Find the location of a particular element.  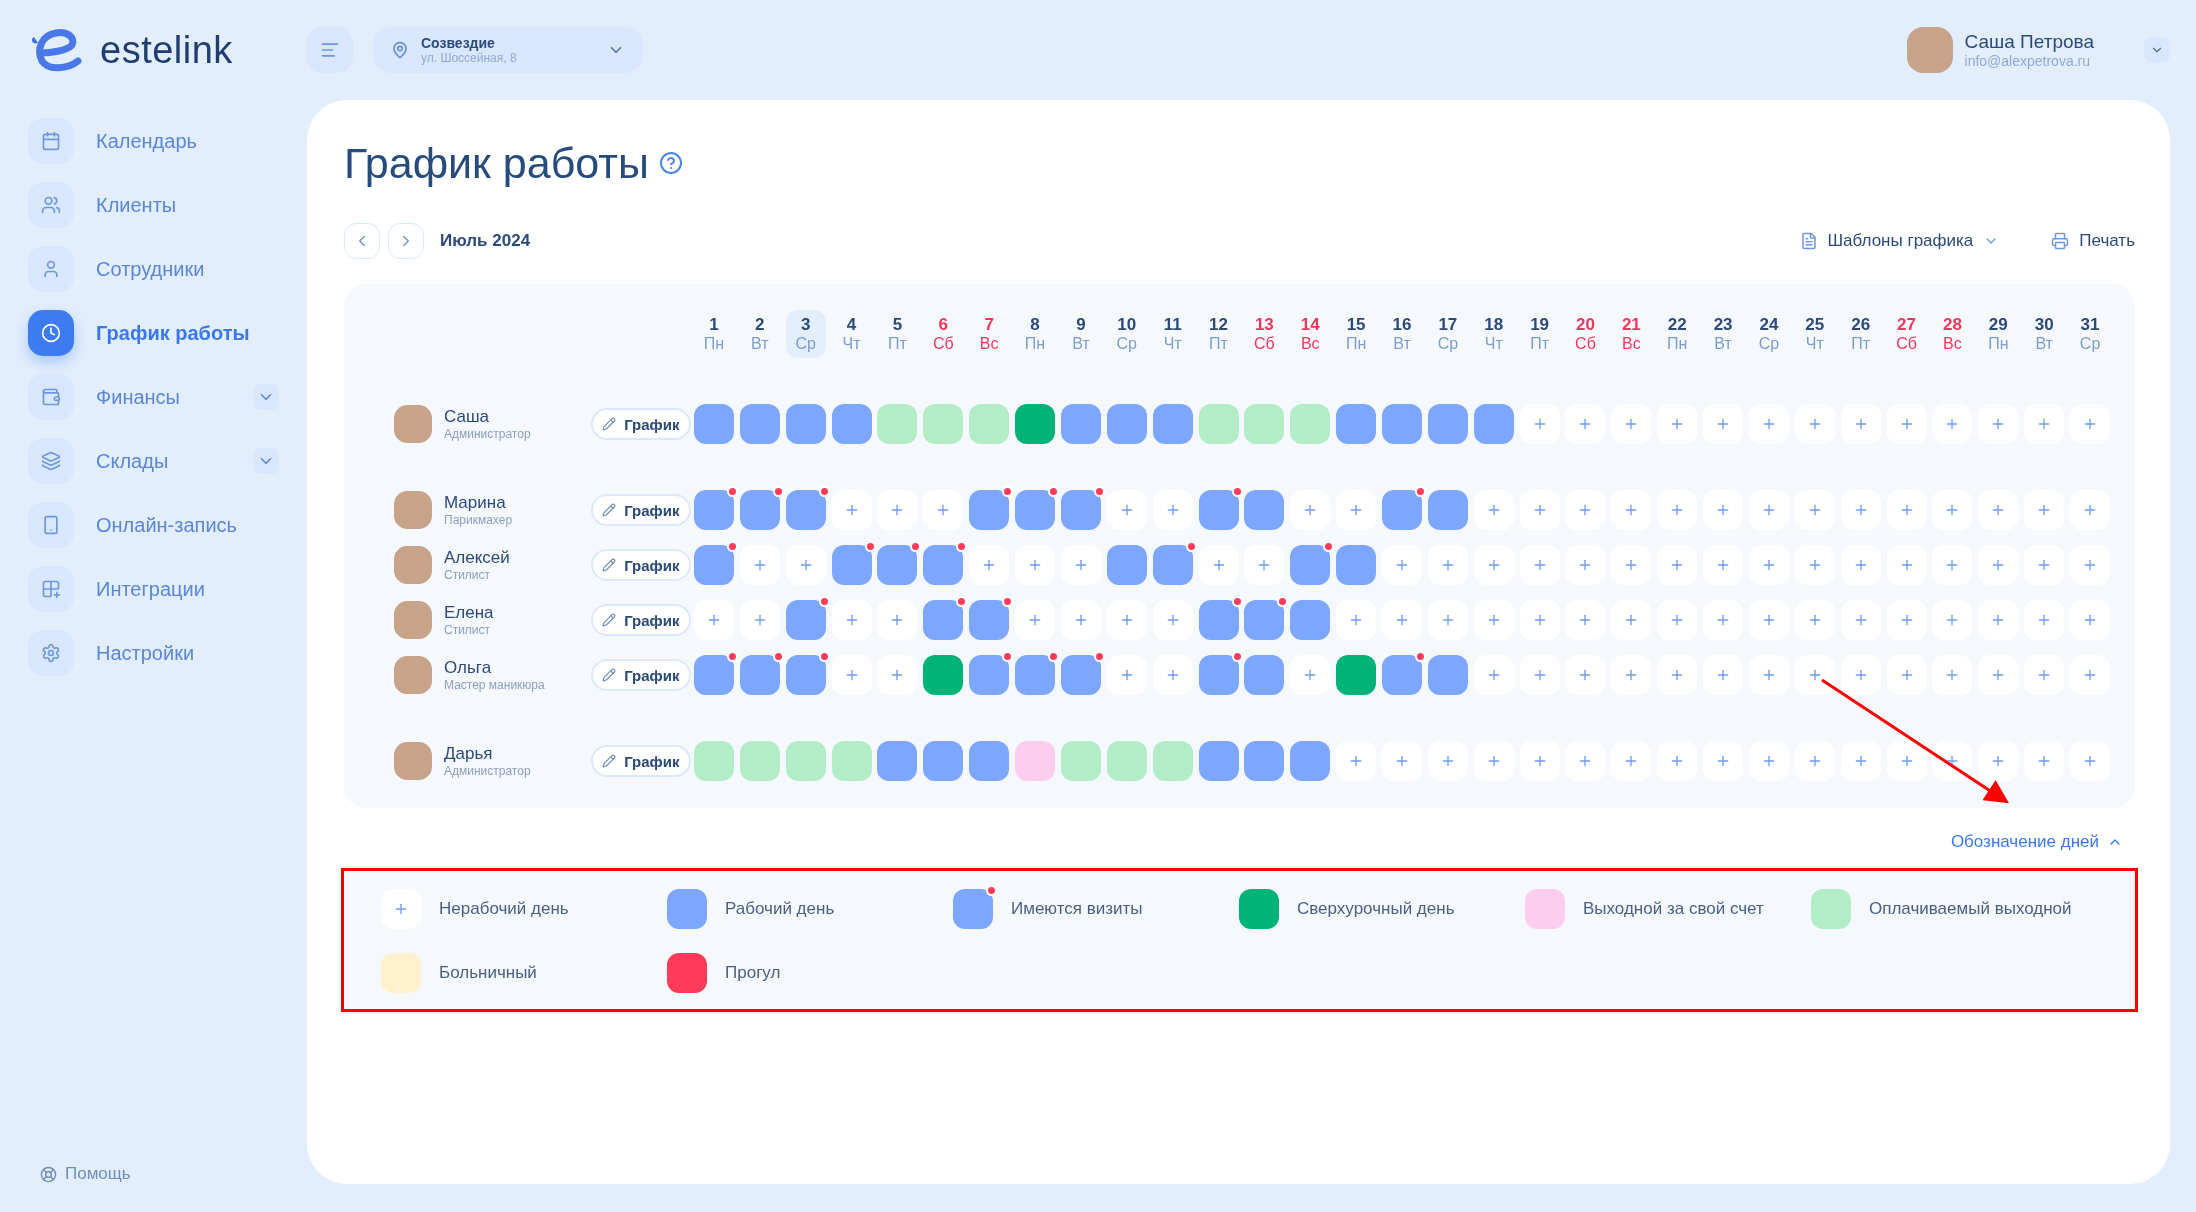

absence-day-cell is located at coordinates (687, 973).